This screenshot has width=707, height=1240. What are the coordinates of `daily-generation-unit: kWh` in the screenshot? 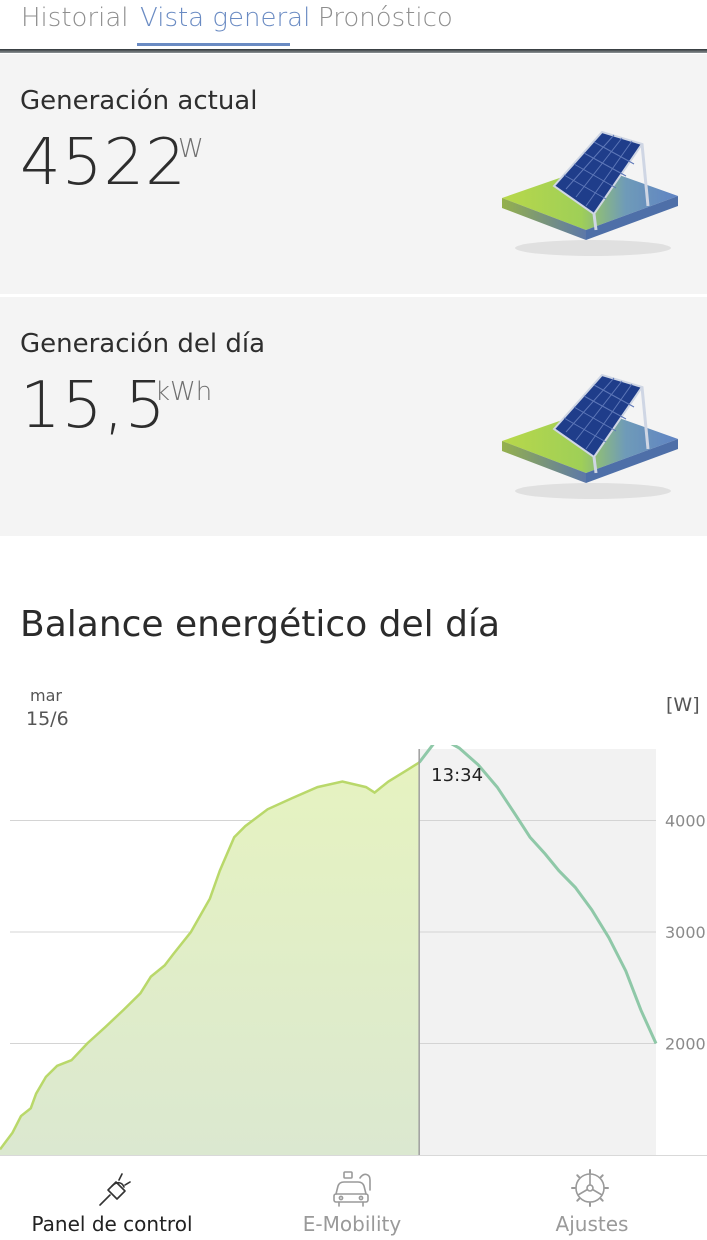 It's located at (184, 392).